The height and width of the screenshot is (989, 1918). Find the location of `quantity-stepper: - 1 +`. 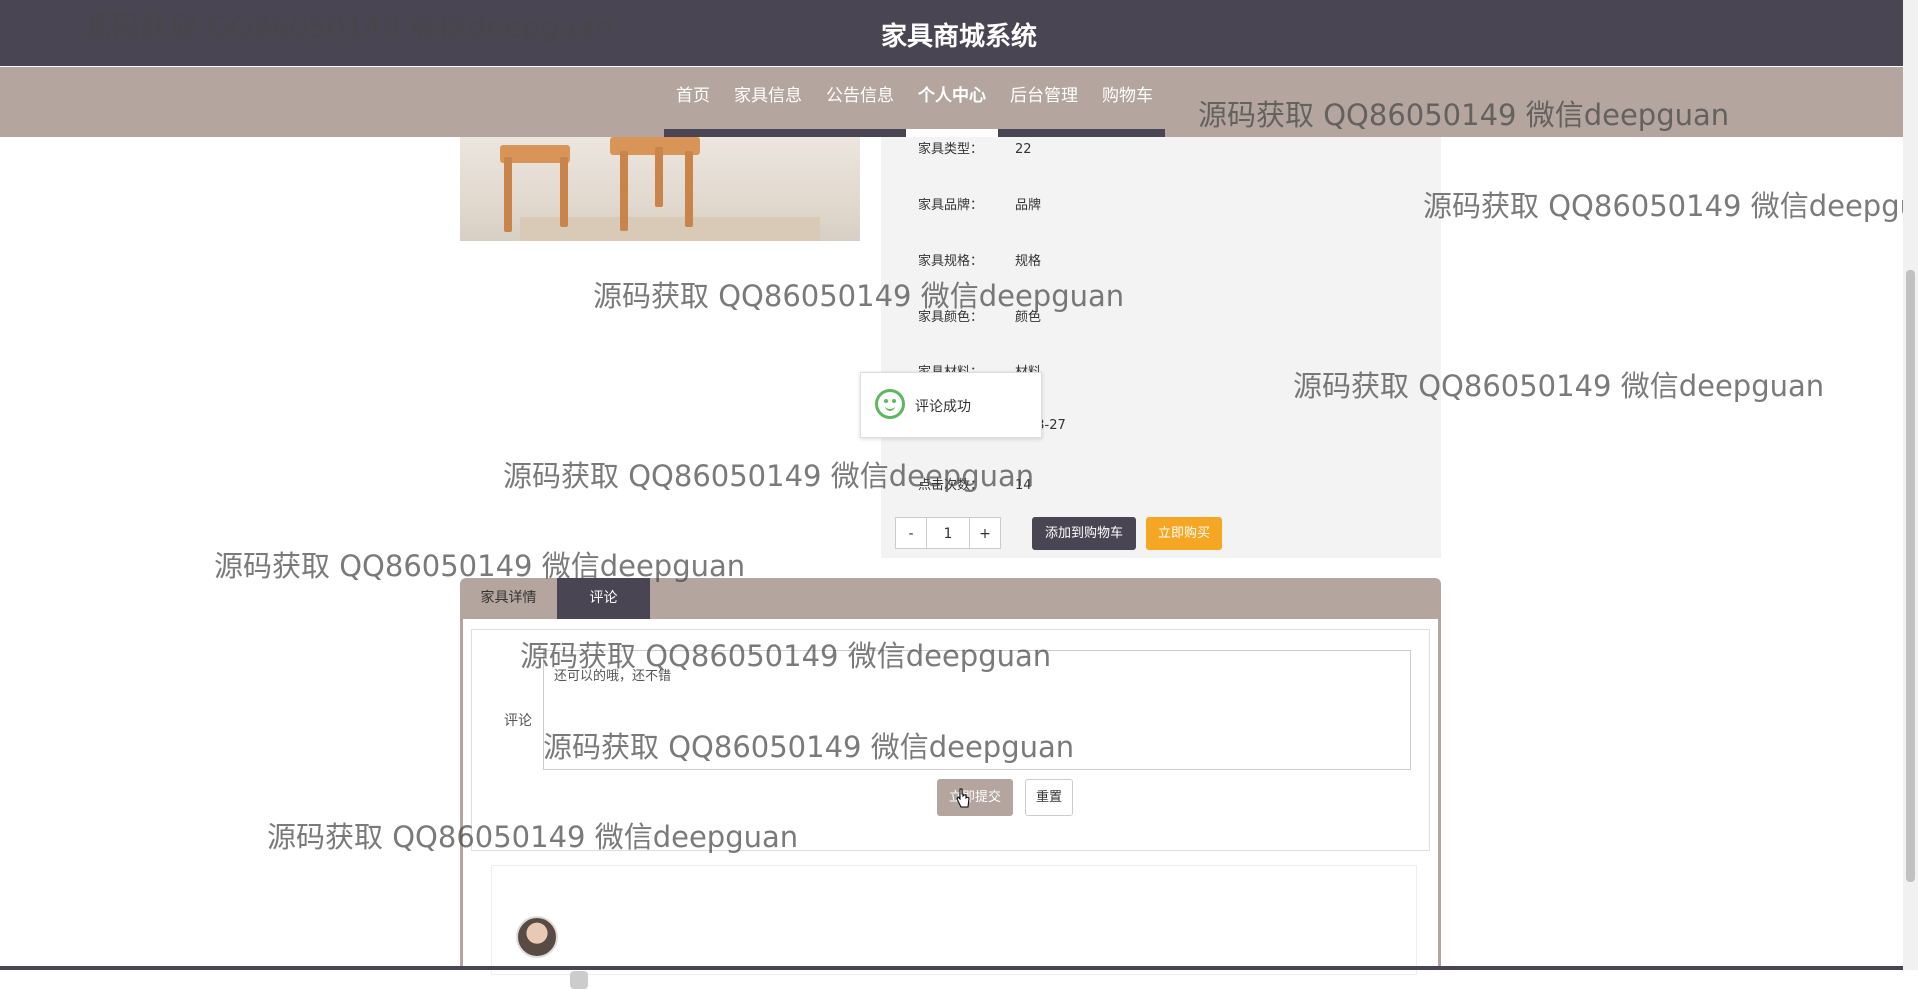

quantity-stepper: - 1 + is located at coordinates (948, 533).